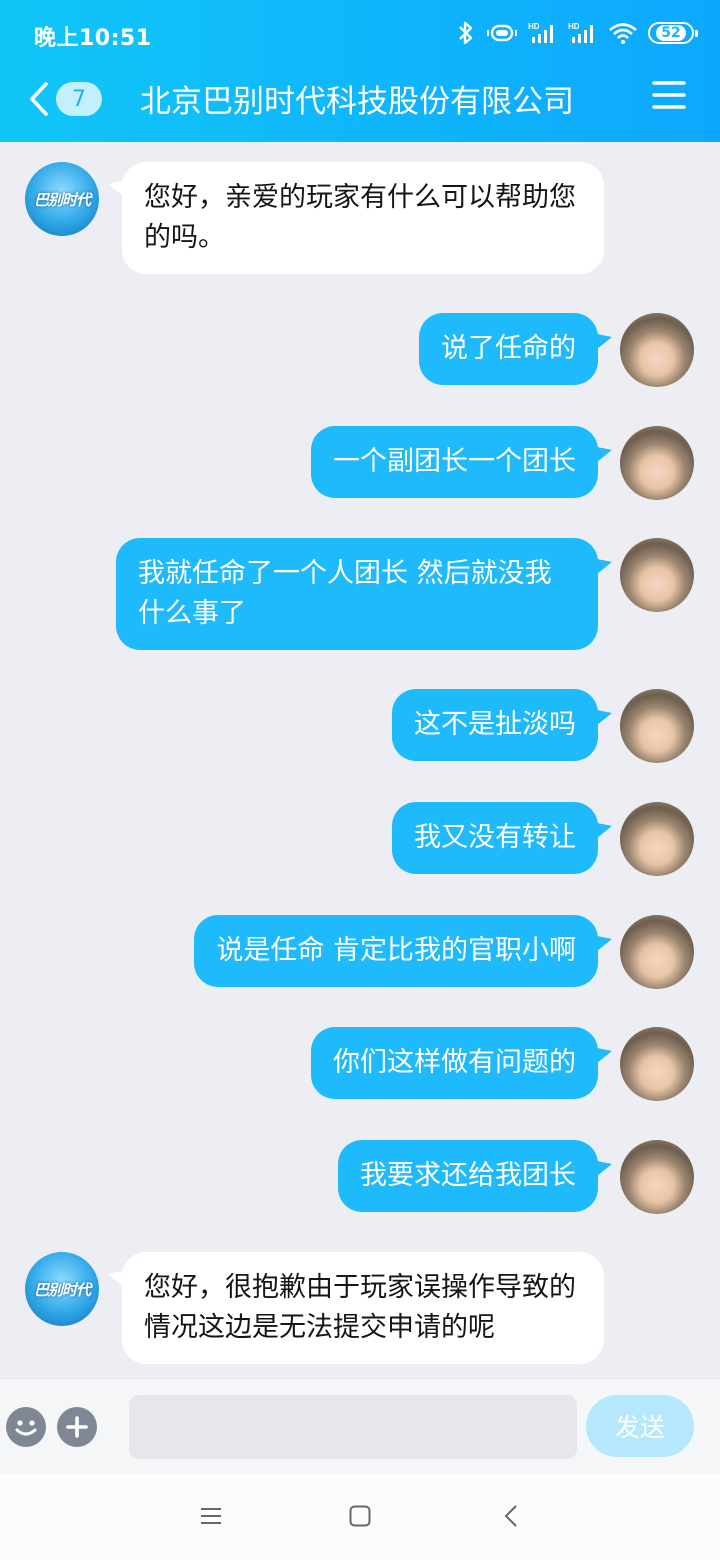 This screenshot has width=720, height=1560. What do you see at coordinates (466, 33) in the screenshot?
I see `bluetooth-icon` at bounding box center [466, 33].